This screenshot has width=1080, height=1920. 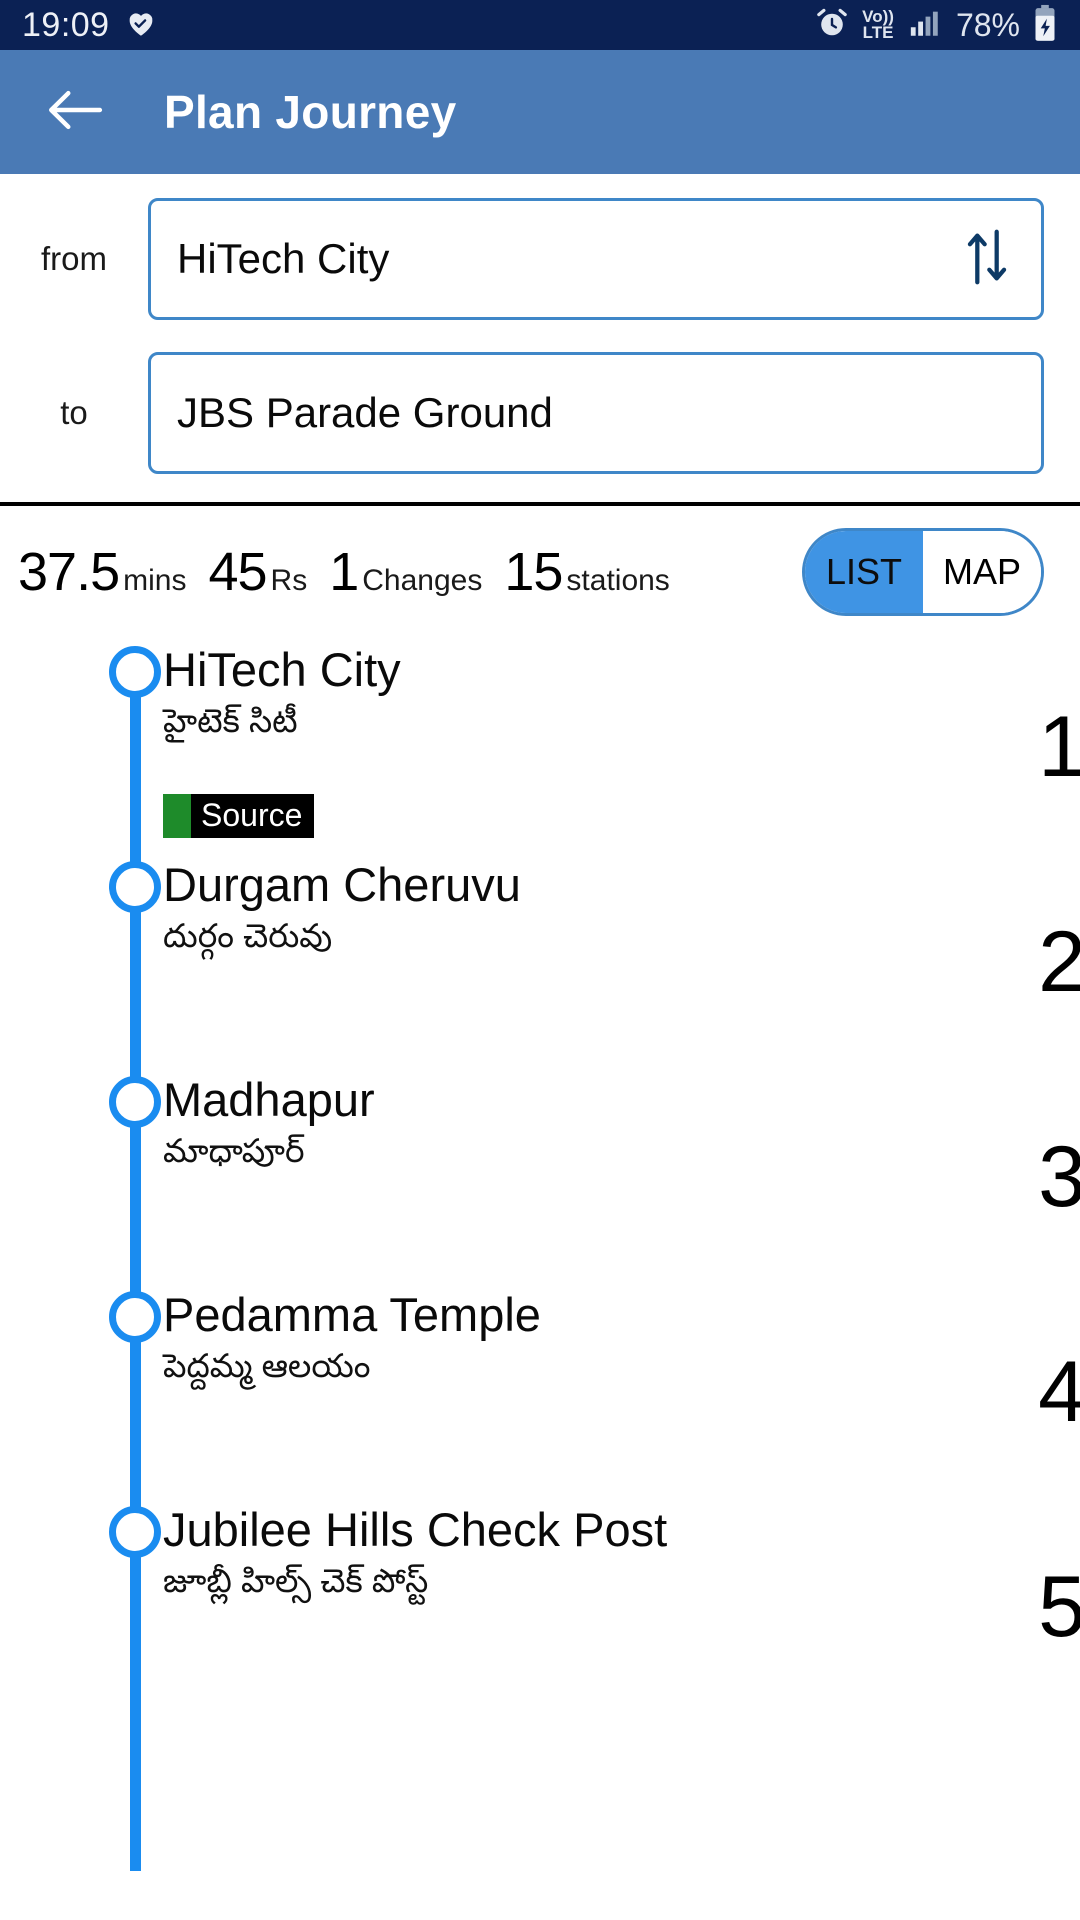 I want to click on volte-icon: Vo)) LTE, so click(x=878, y=25).